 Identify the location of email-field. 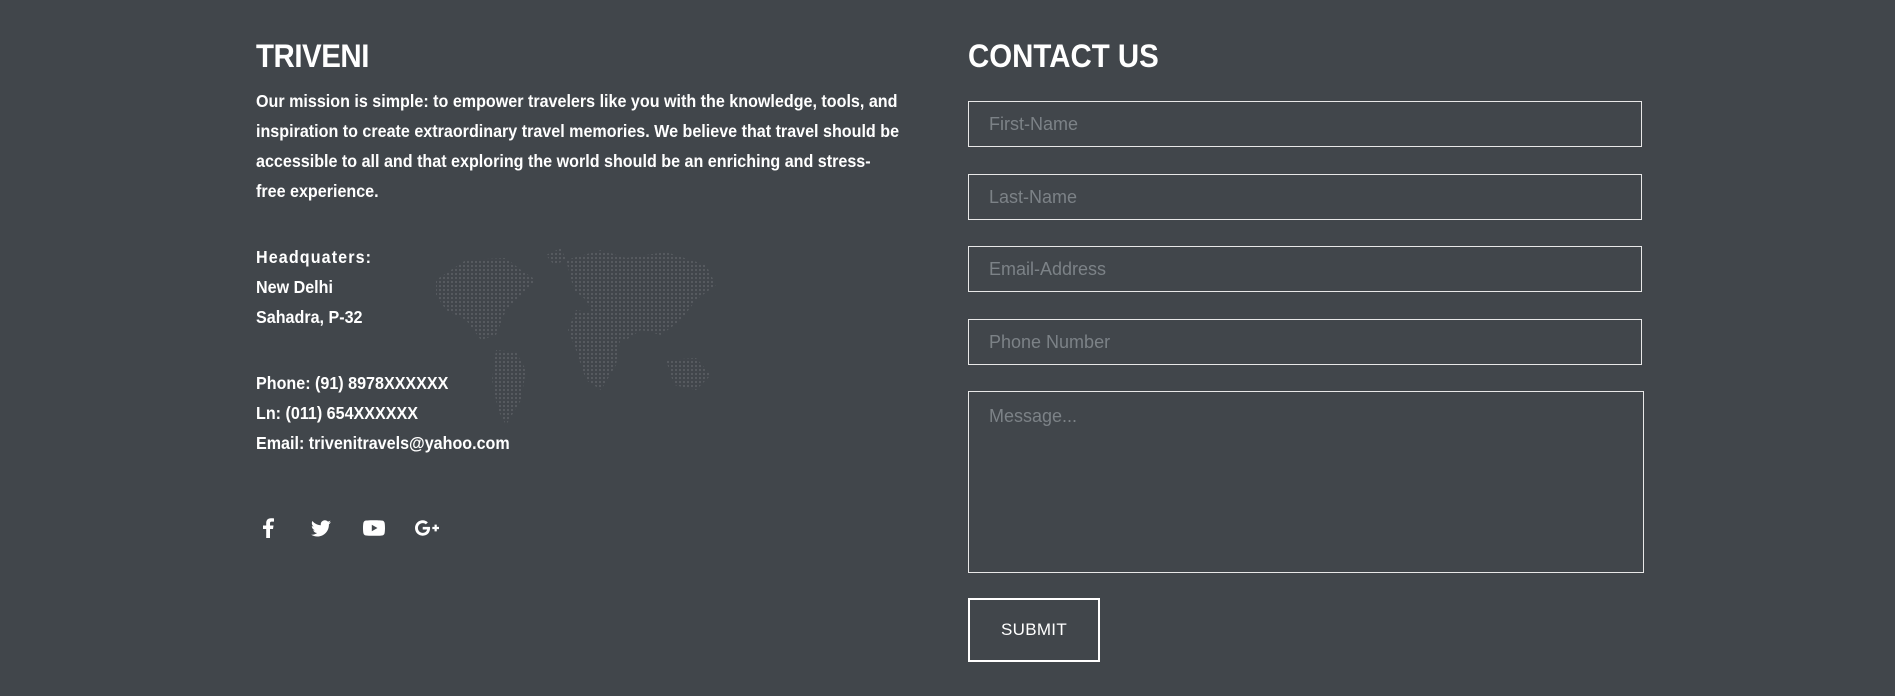
(1305, 269).